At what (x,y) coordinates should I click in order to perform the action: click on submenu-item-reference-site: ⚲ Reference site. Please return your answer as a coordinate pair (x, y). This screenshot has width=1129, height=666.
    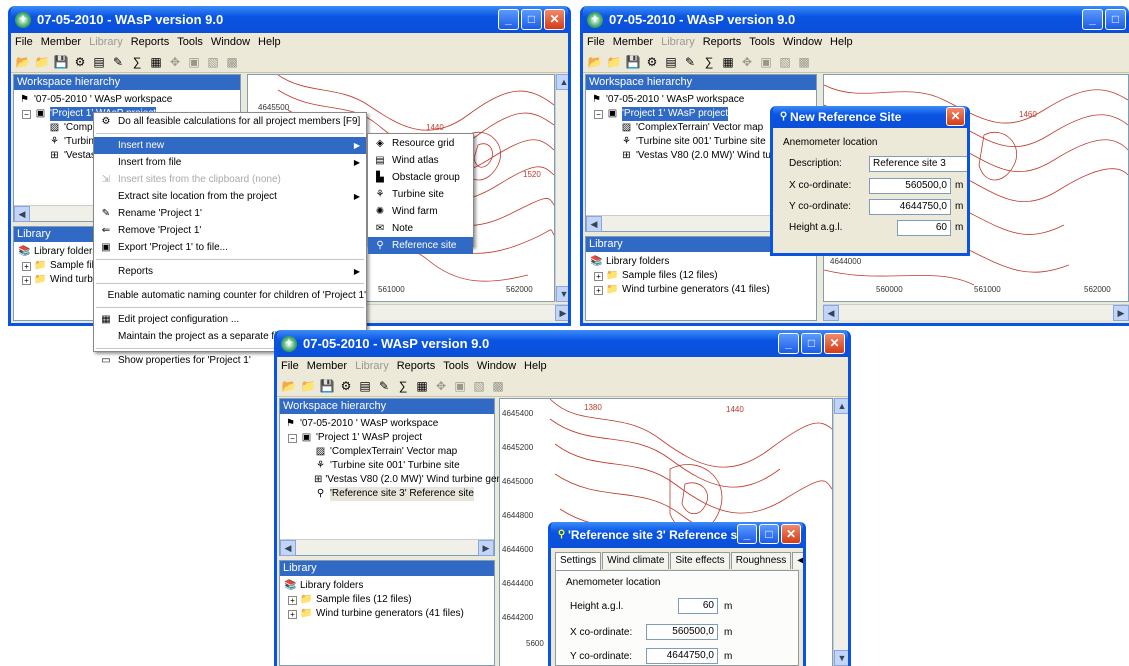
    Looking at the image, I should click on (420, 245).